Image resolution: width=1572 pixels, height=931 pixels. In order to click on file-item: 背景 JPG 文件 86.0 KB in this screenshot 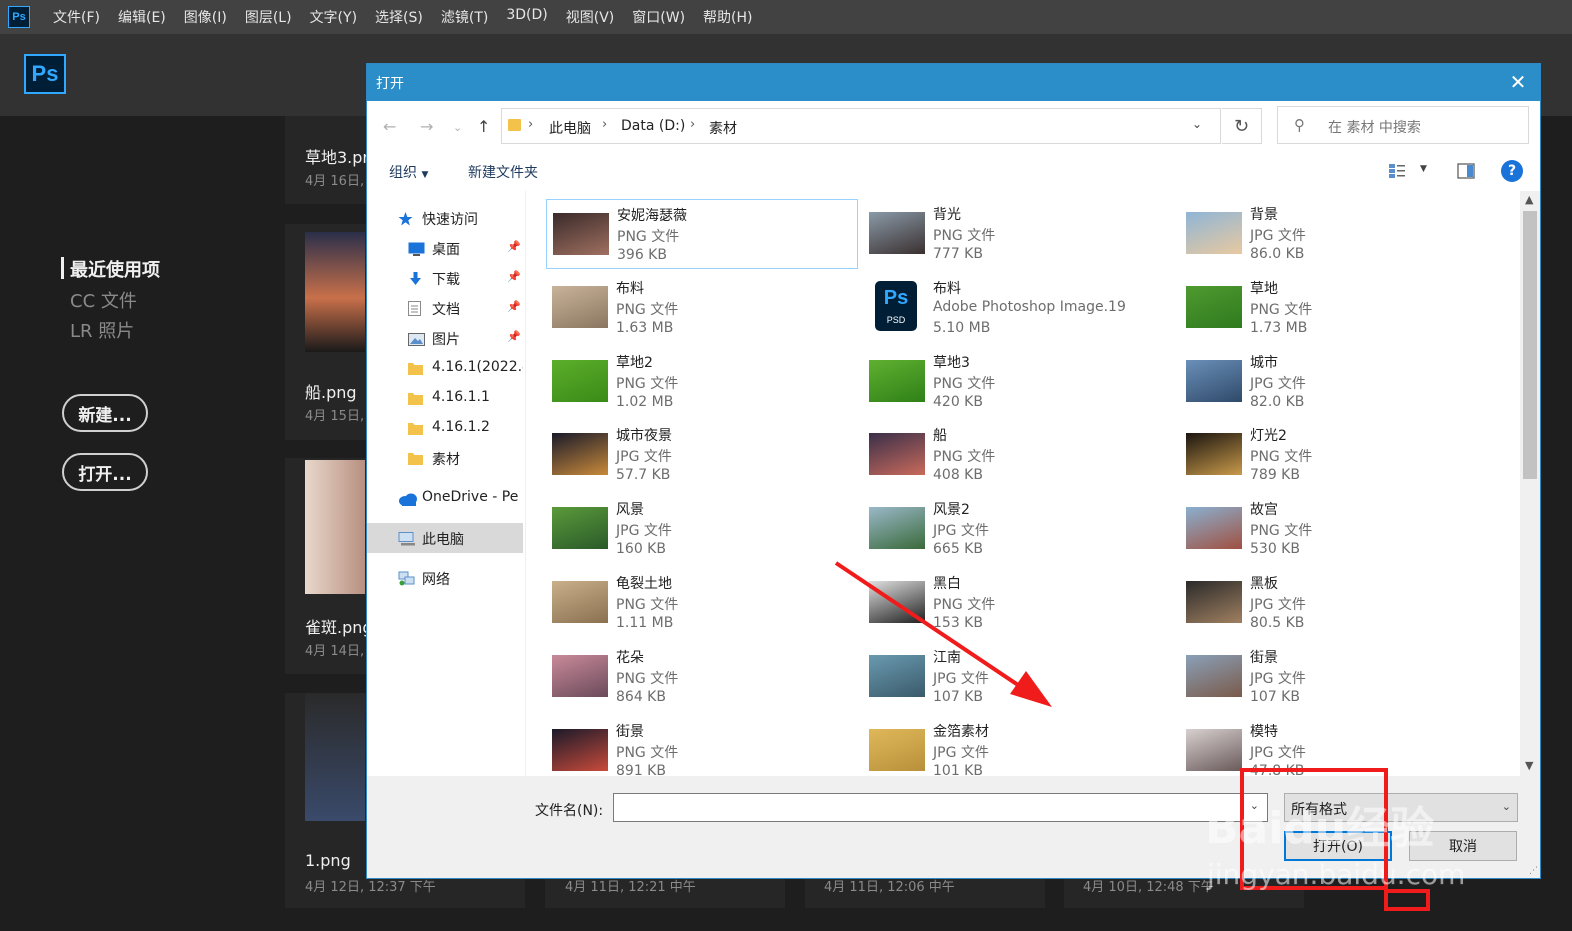, I will do `click(1336, 234)`.